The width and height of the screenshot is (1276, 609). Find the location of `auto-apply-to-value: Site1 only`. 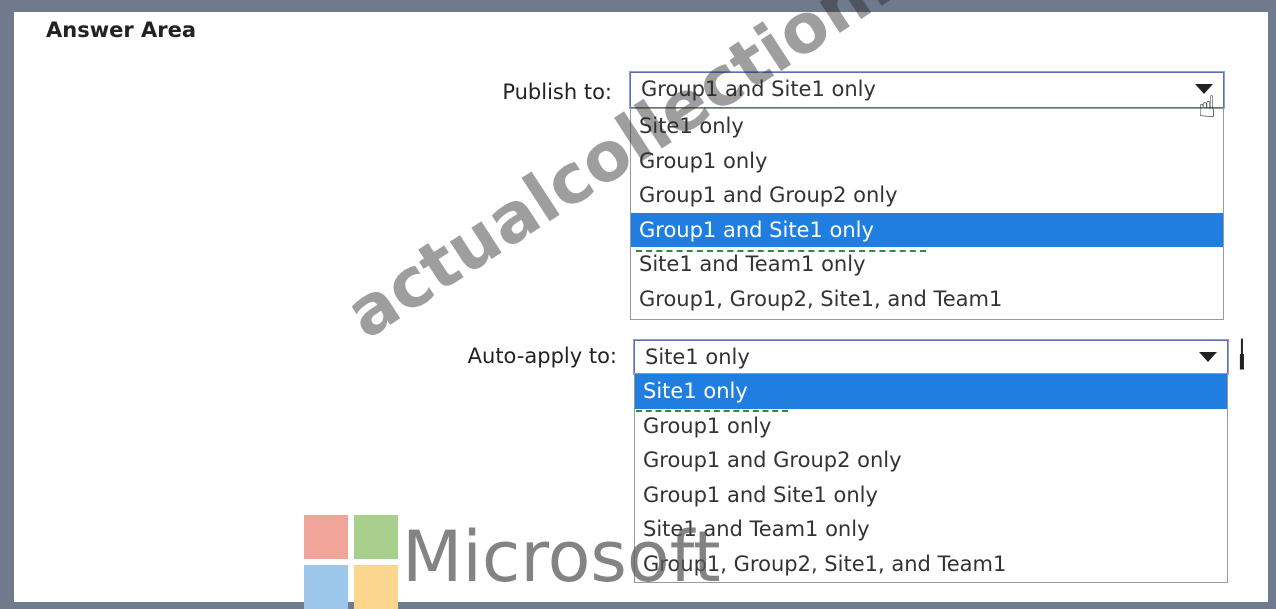

auto-apply-to-value: Site1 only is located at coordinates (697, 357).